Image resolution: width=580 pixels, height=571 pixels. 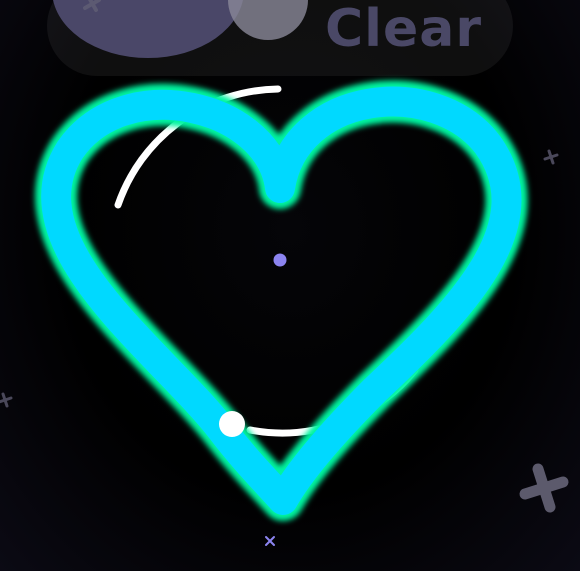 What do you see at coordinates (148, 29) in the screenshot?
I see `large-orb` at bounding box center [148, 29].